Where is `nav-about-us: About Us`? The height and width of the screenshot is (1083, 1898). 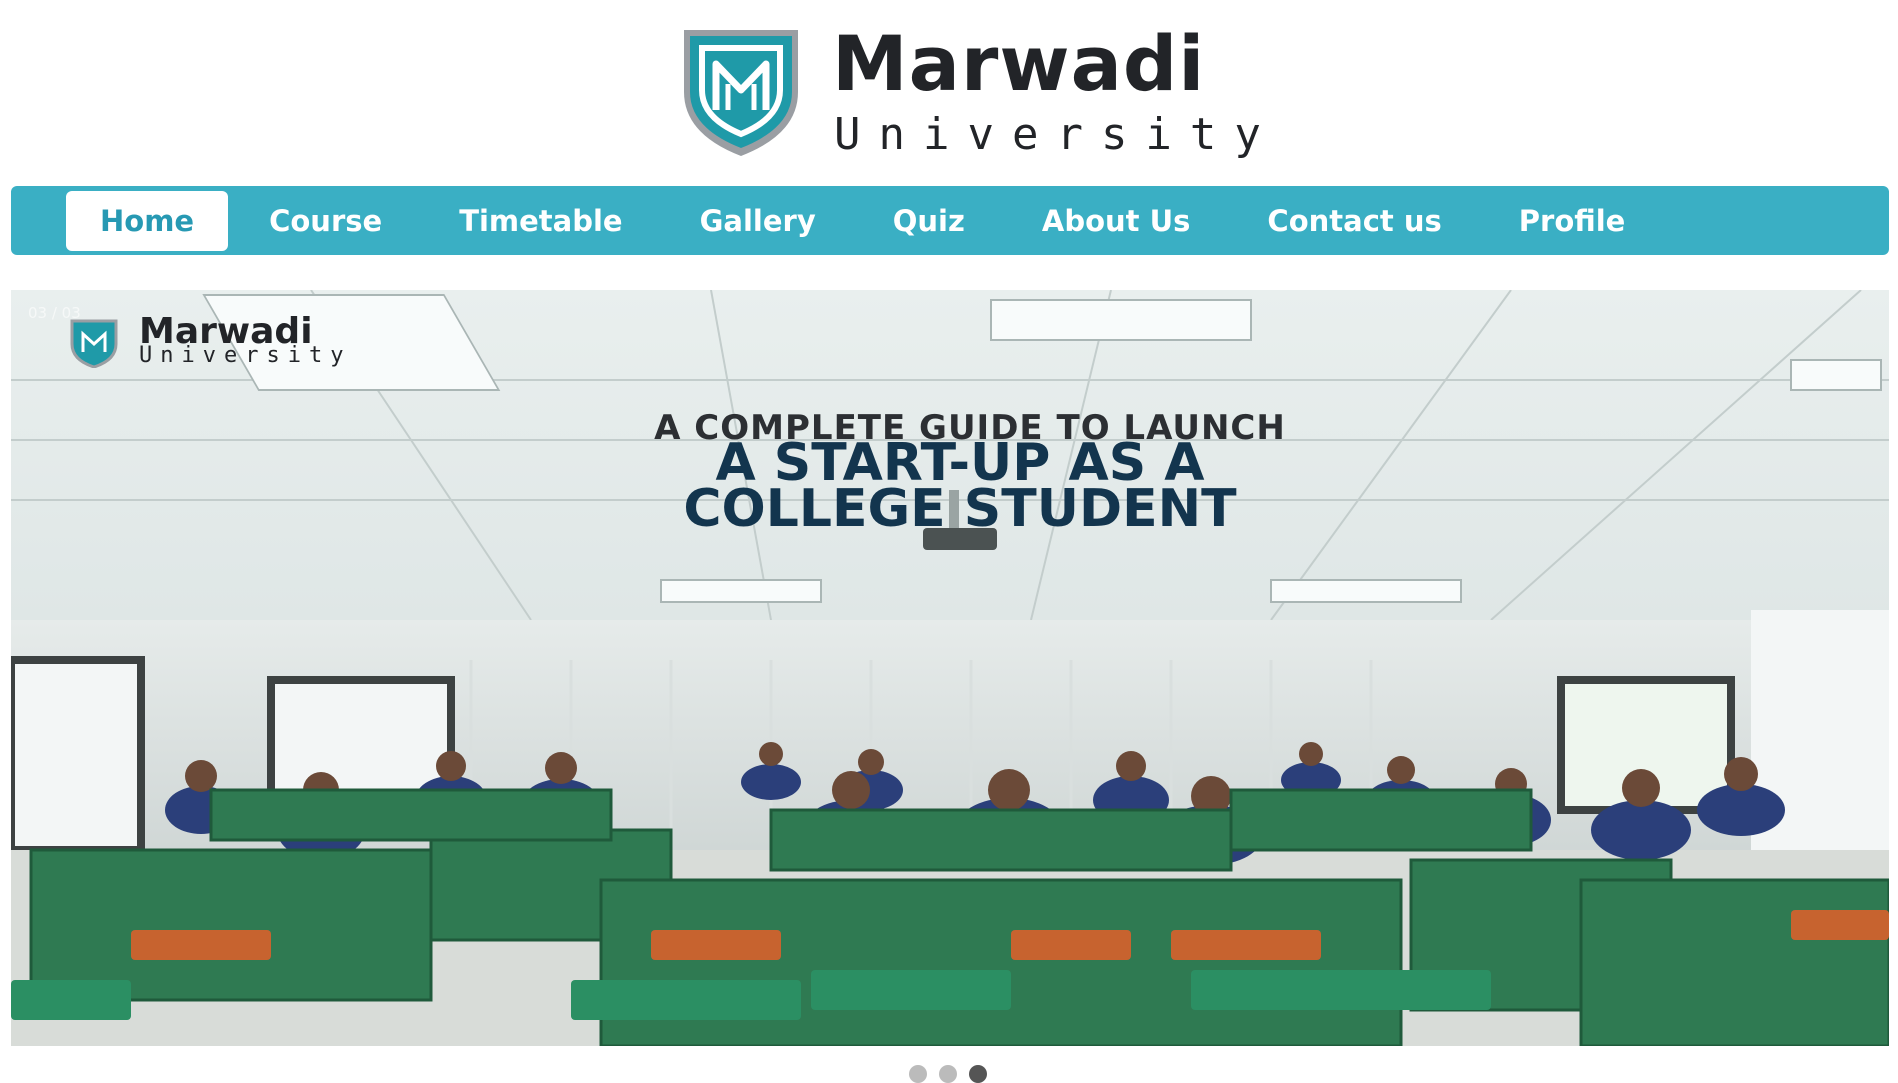 nav-about-us: About Us is located at coordinates (1116, 221).